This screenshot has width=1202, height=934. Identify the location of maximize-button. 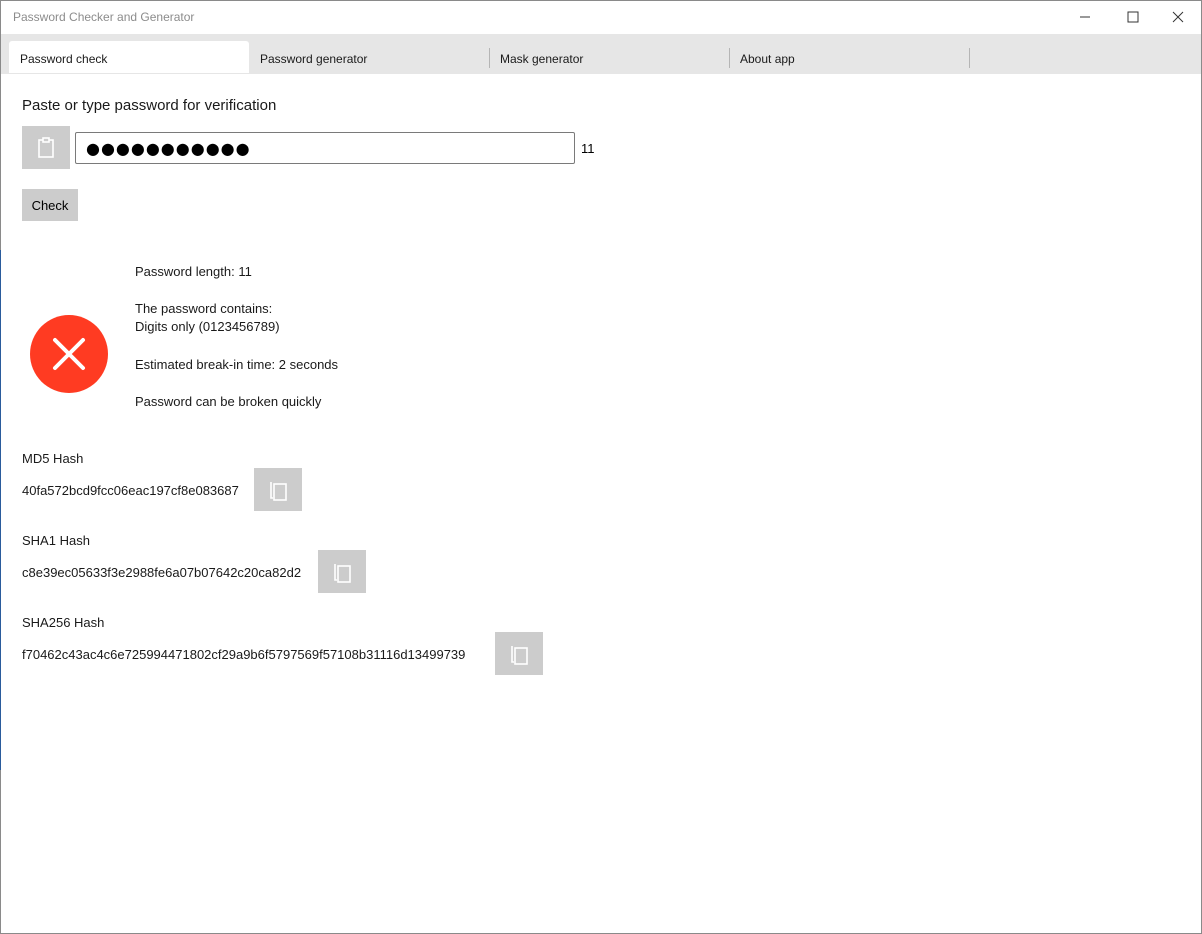
(1133, 17).